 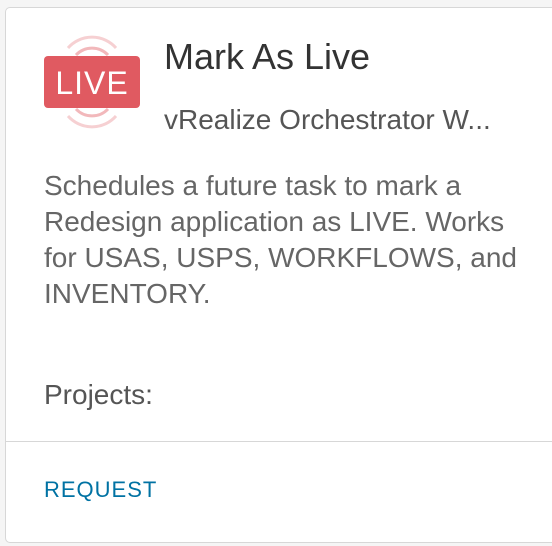 What do you see at coordinates (100, 490) in the screenshot?
I see `request-button: REQUEST` at bounding box center [100, 490].